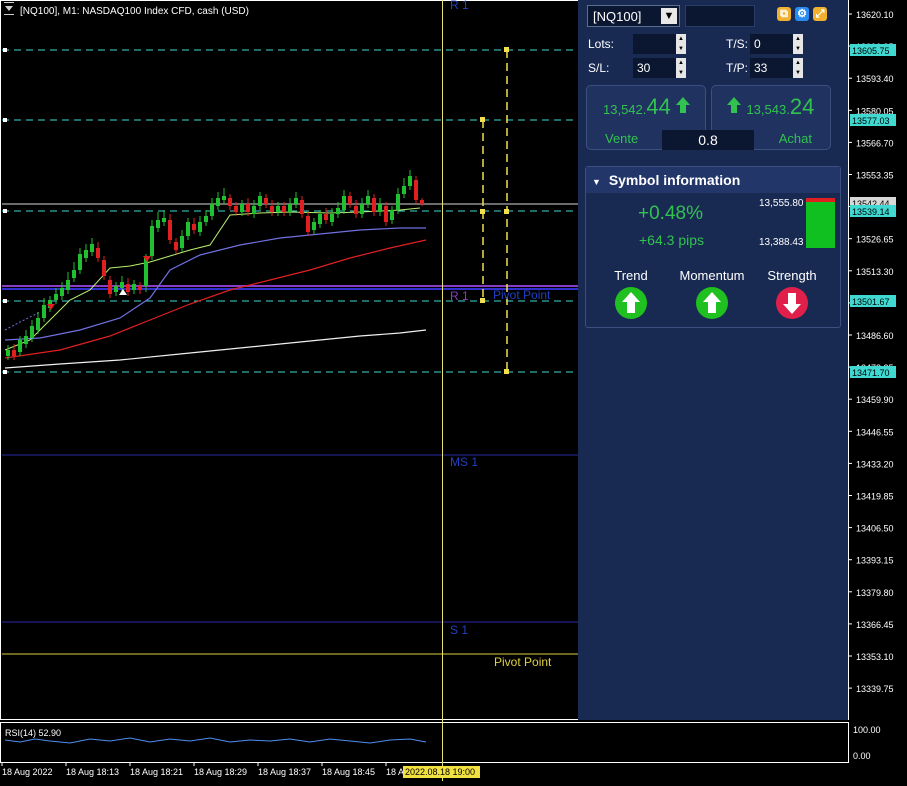  I want to click on chevron-down-icon: ▼, so click(669, 16).